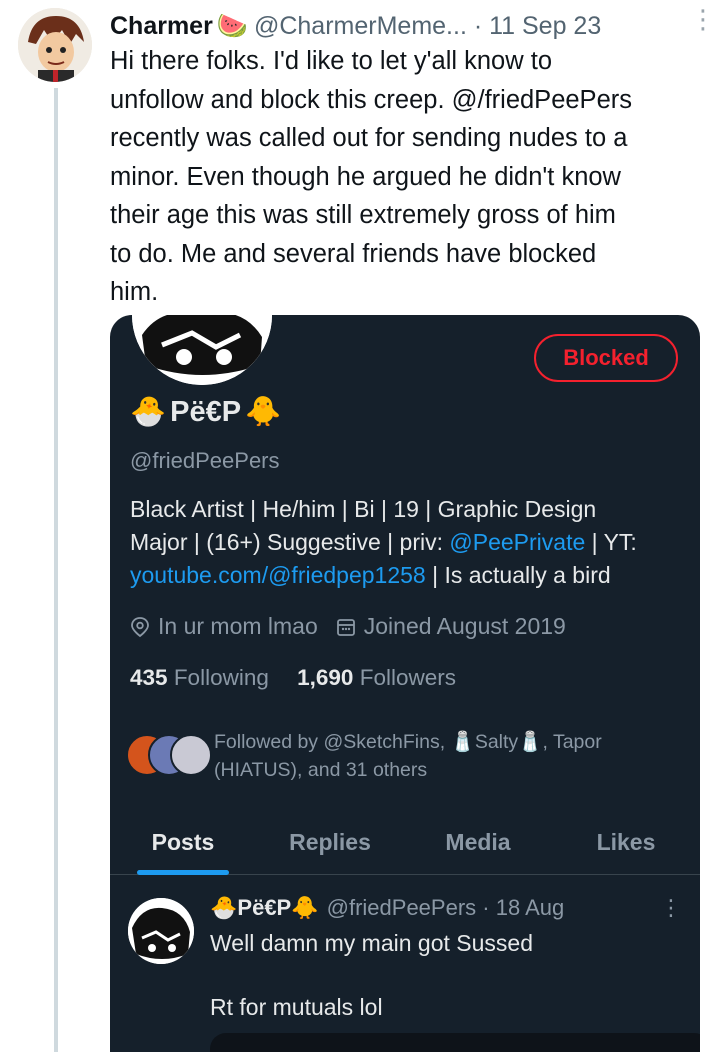 The height and width of the screenshot is (1052, 720). Describe the element at coordinates (232, 25) in the screenshot. I see `watermelon-emoji: 🍉` at that location.